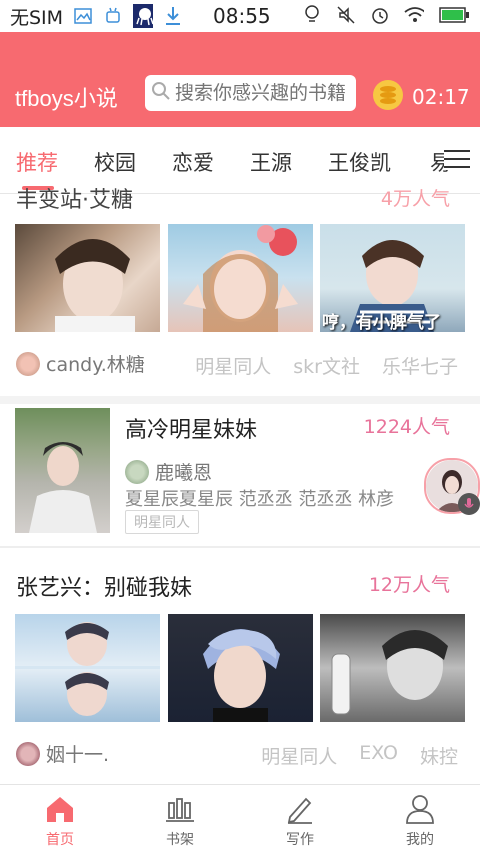  What do you see at coordinates (173, 16) in the screenshot?
I see `download-icon` at bounding box center [173, 16].